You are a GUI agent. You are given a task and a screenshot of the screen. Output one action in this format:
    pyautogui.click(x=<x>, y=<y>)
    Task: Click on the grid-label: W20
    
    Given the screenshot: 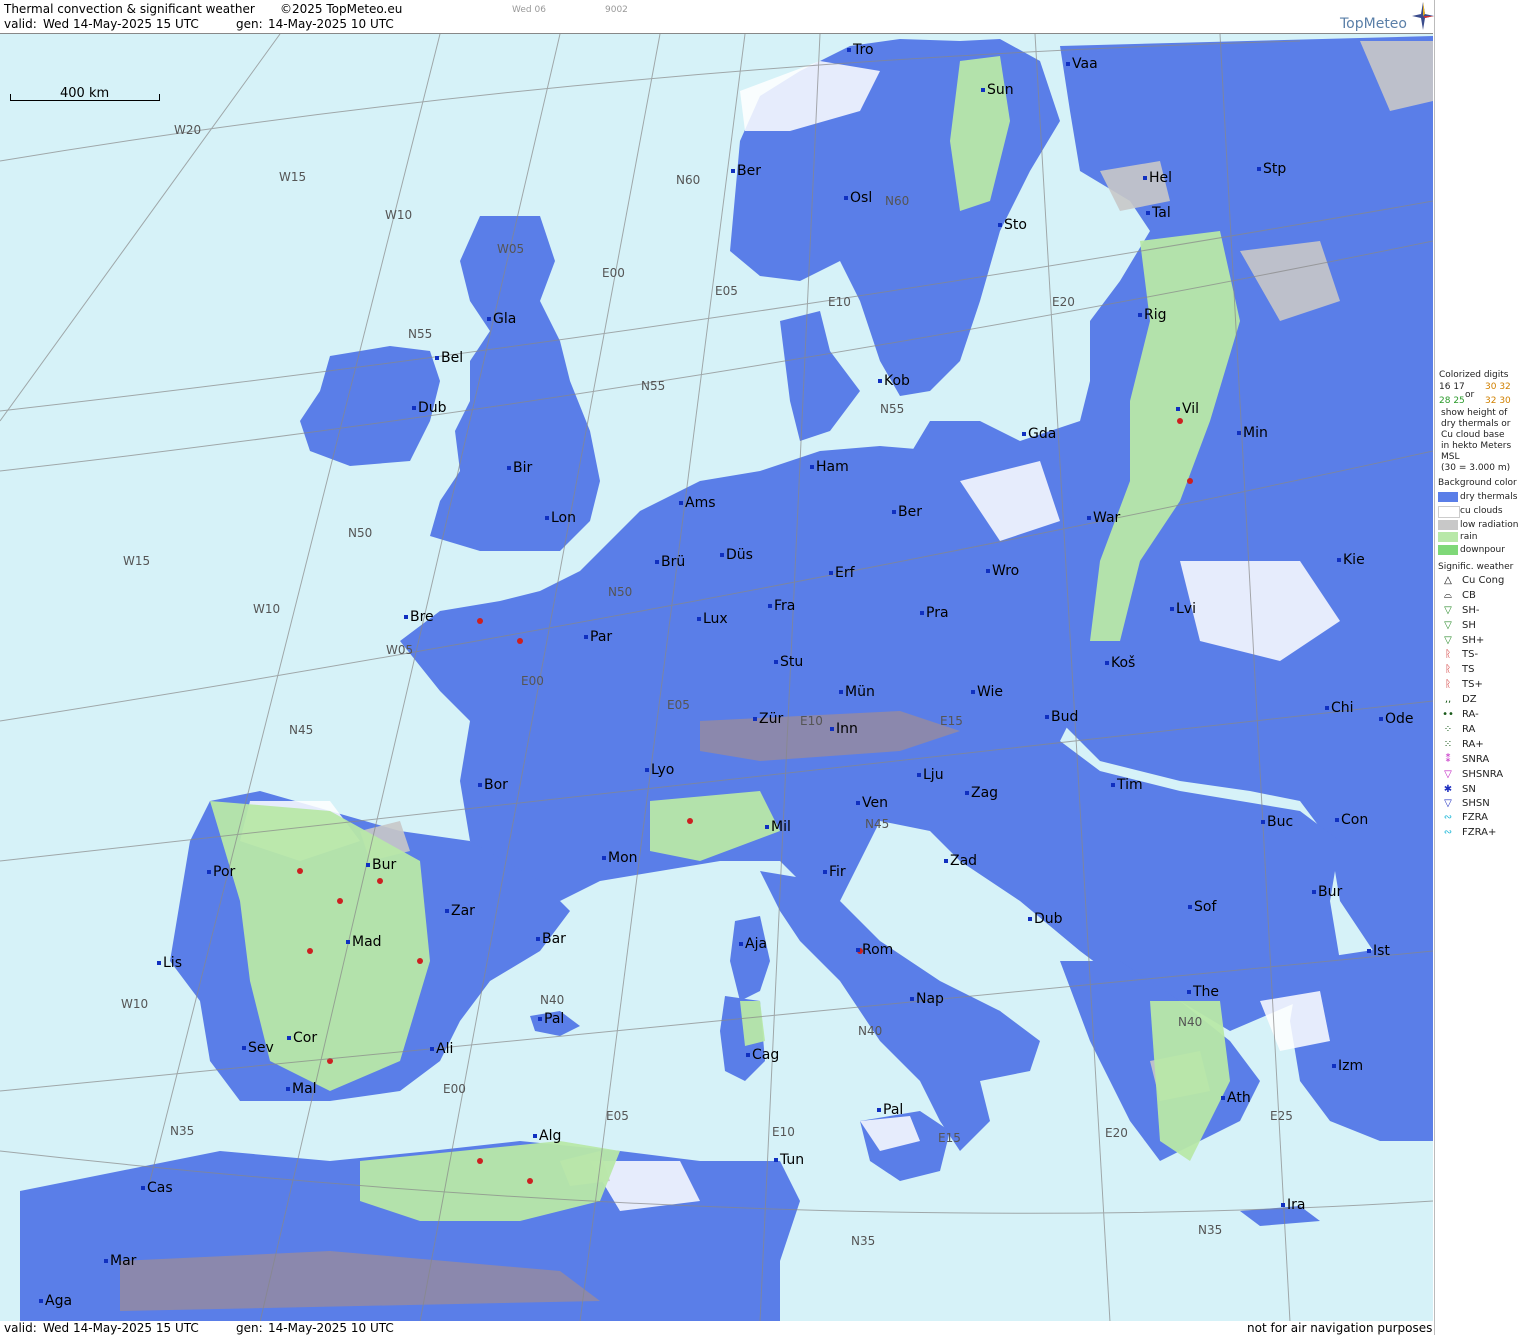 What is the action you would take?
    pyautogui.click(x=188, y=130)
    